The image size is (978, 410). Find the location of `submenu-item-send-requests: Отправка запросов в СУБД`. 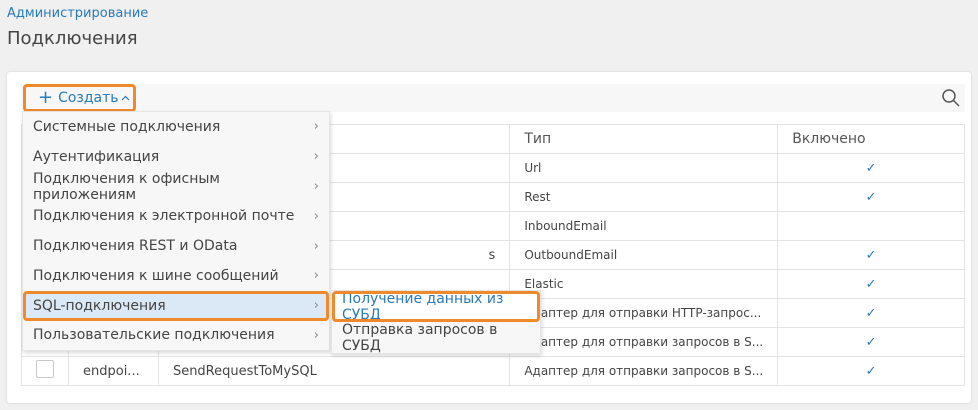

submenu-item-send-requests: Отправка запросов в СУБД is located at coordinates (436, 338).